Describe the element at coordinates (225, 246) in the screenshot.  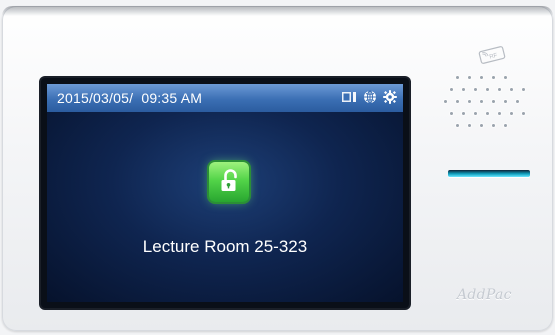
I see `room-name-label: Lecture Room 25-323` at that location.